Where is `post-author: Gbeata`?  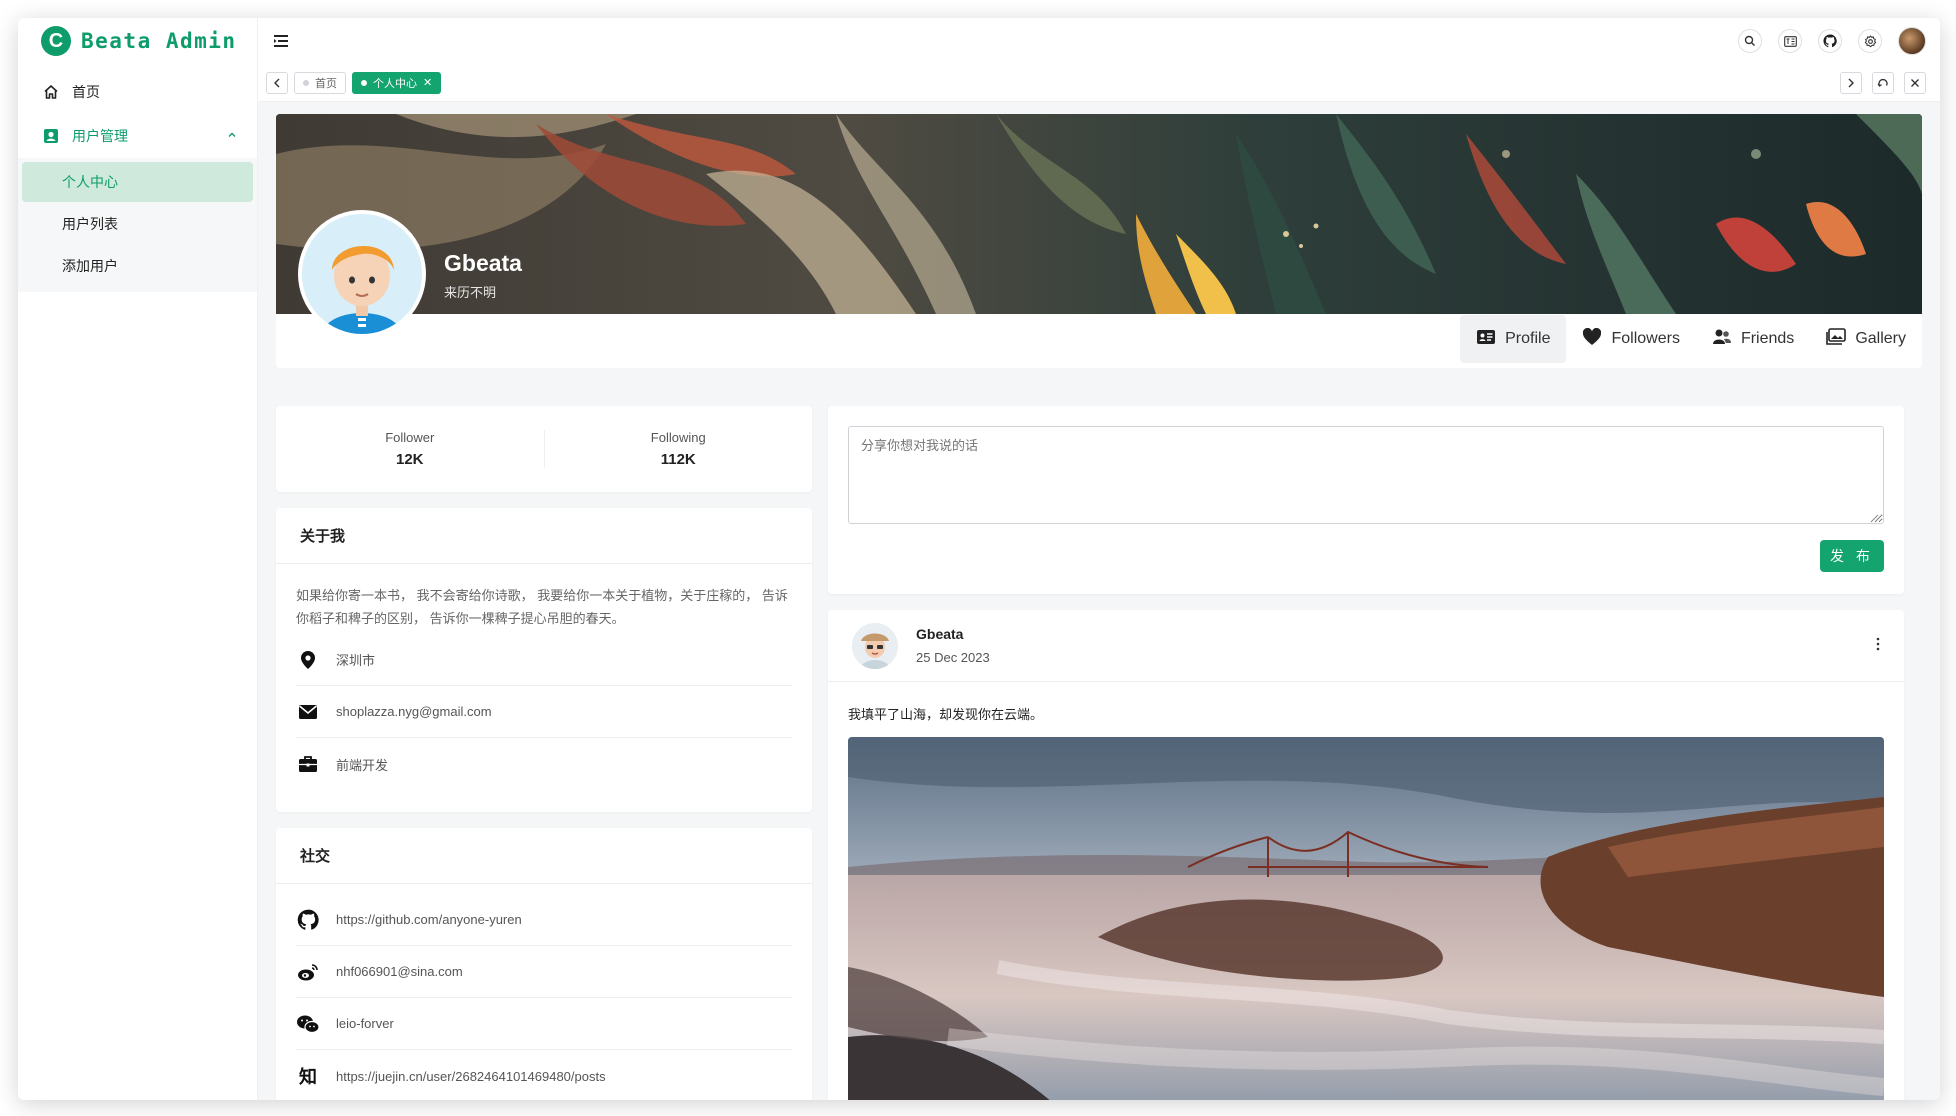
post-author: Gbeata is located at coordinates (953, 634).